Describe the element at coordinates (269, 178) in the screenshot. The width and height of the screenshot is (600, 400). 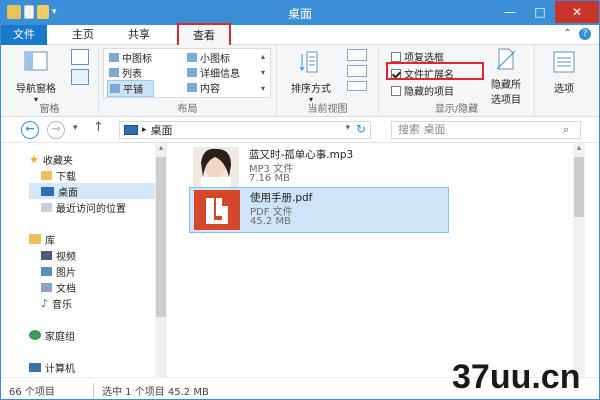
I see `file-size: 7.16 MB` at that location.